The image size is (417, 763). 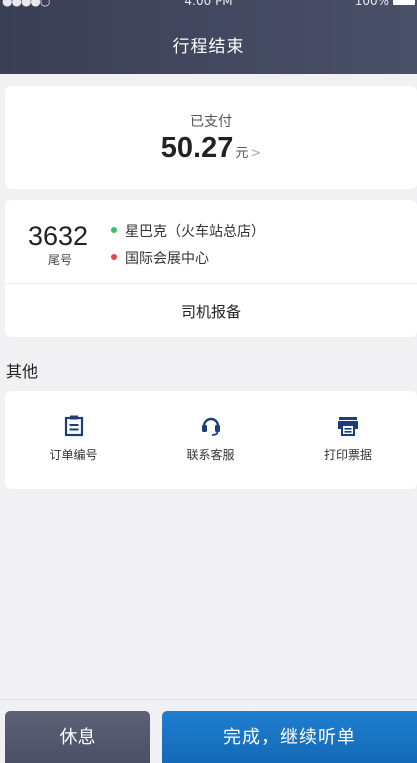 I want to click on top-header: ●●●●○ 4:00 PM 100% 行程结束, so click(x=208, y=37).